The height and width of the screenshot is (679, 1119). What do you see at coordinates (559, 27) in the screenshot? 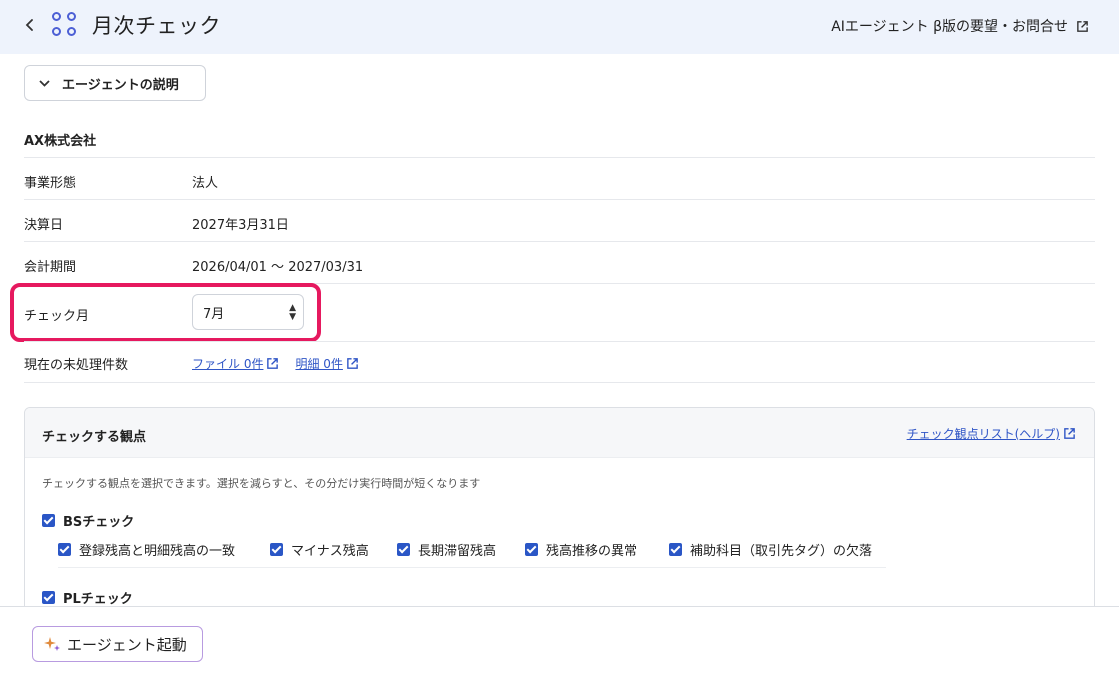
I see `header-bar: 月次チェック AIエージェント β版の要望・お問合せ` at bounding box center [559, 27].